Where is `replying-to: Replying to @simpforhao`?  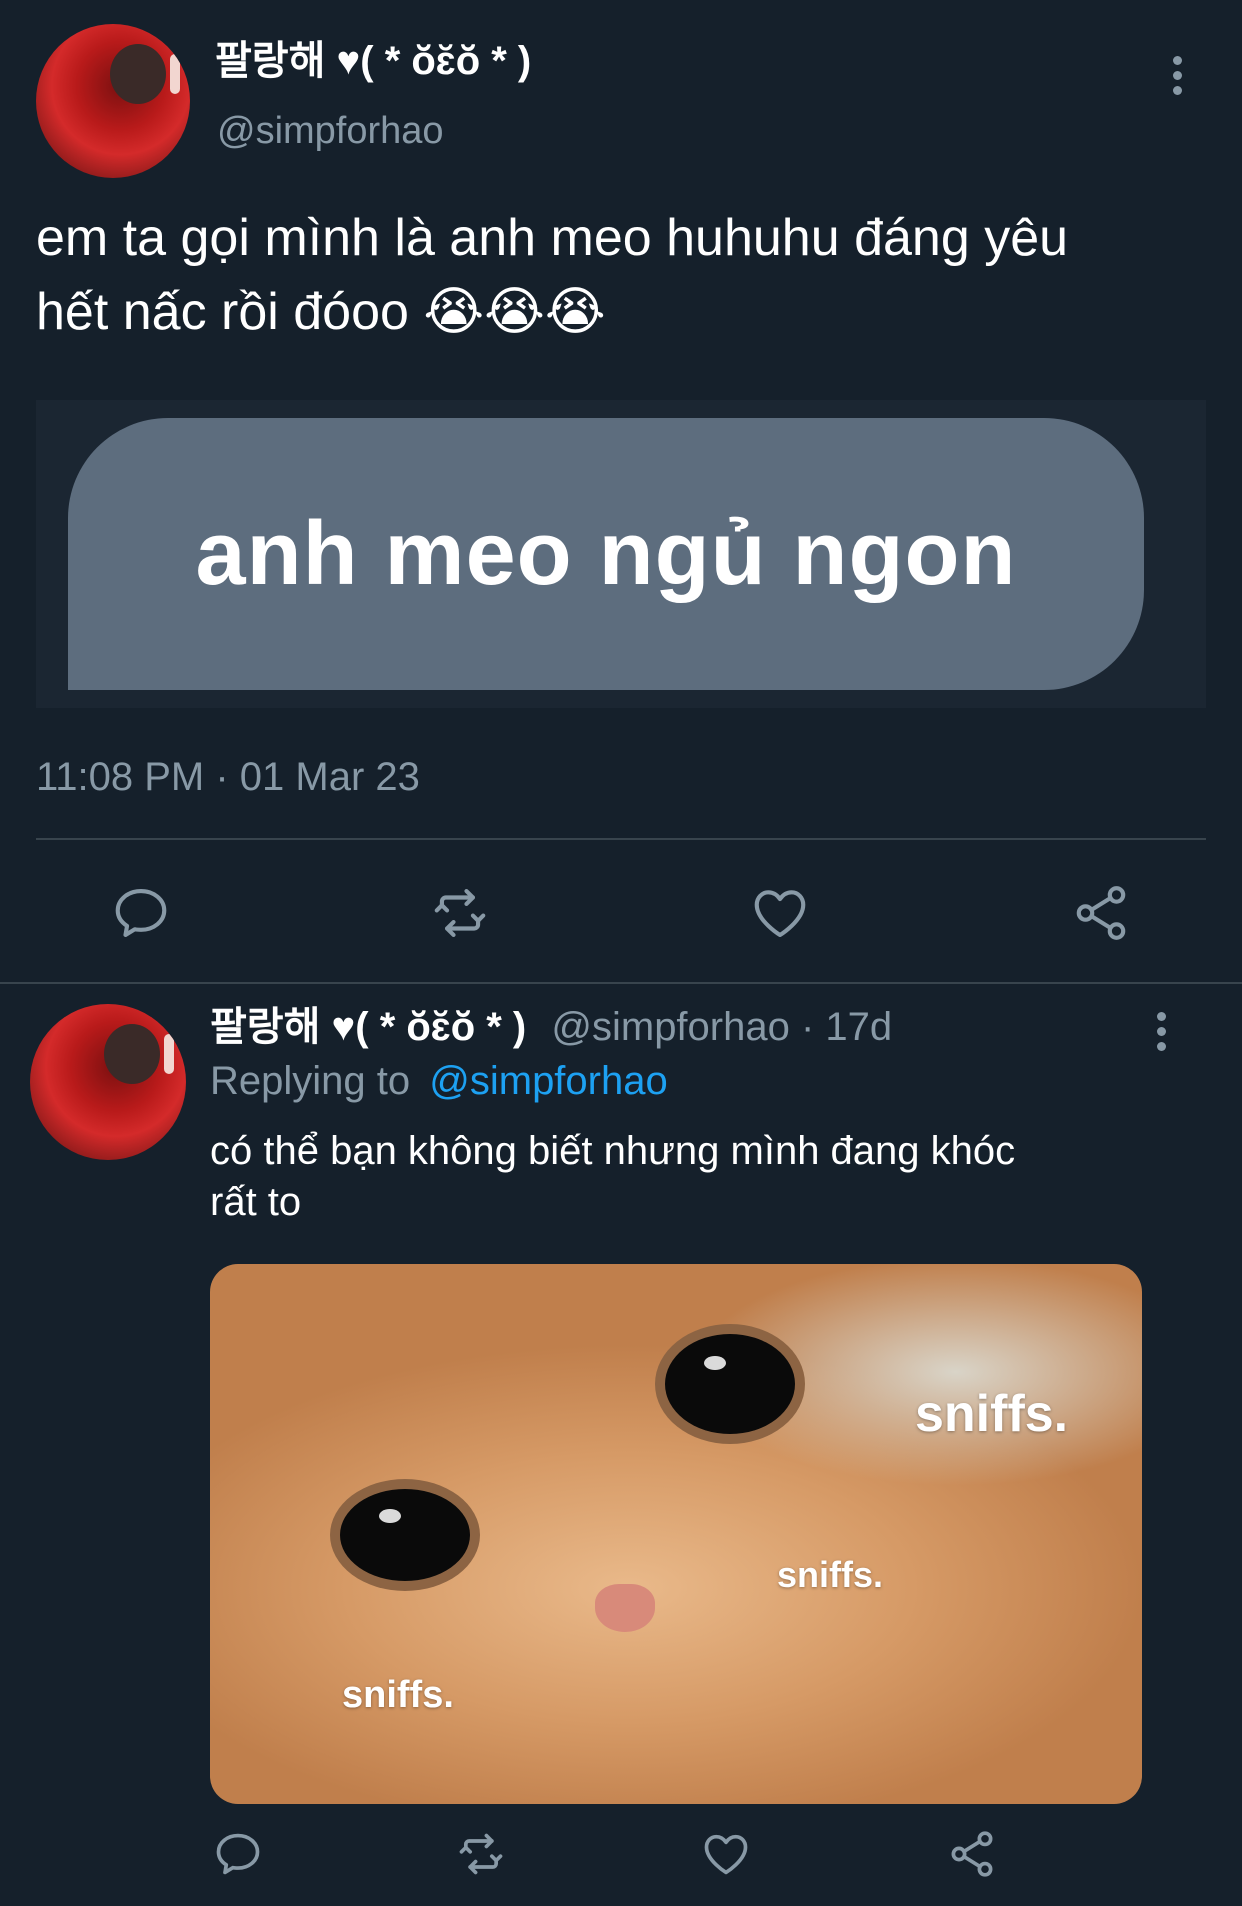 replying-to: Replying to @simpforhao is located at coordinates (439, 1081).